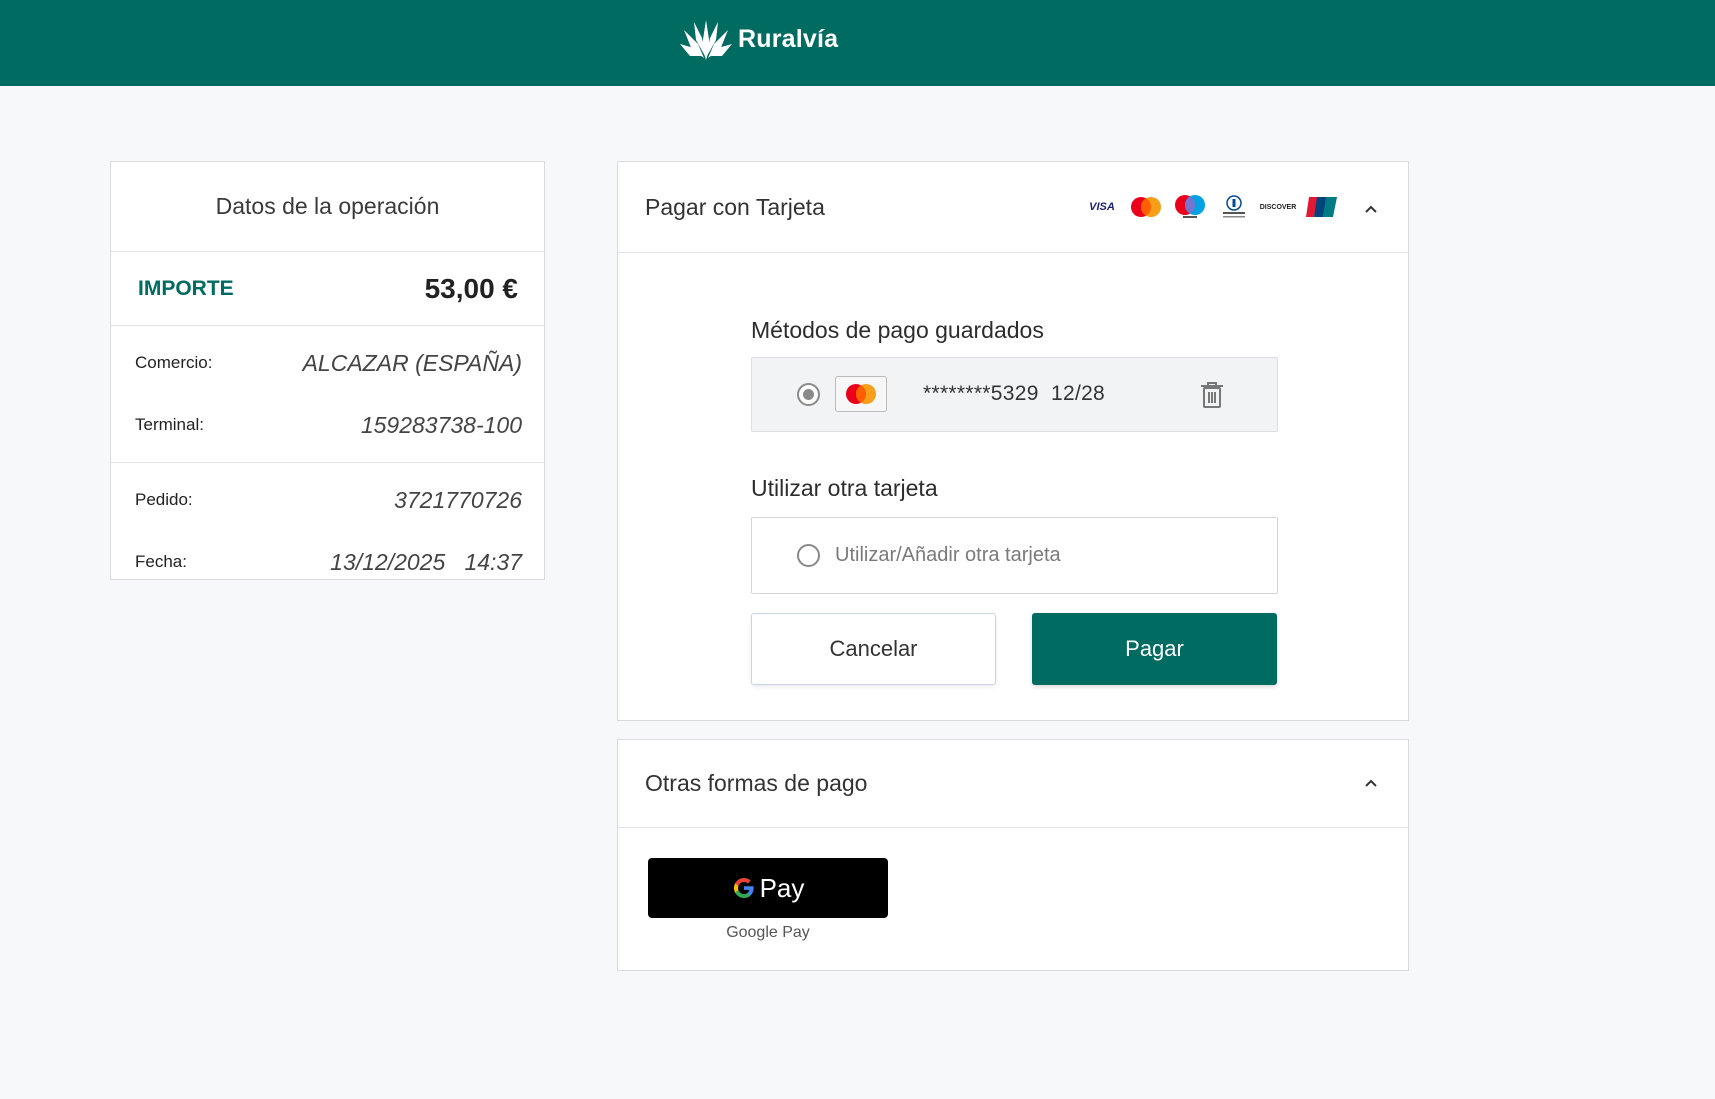  I want to click on google-pay-button: Pay, so click(768, 888).